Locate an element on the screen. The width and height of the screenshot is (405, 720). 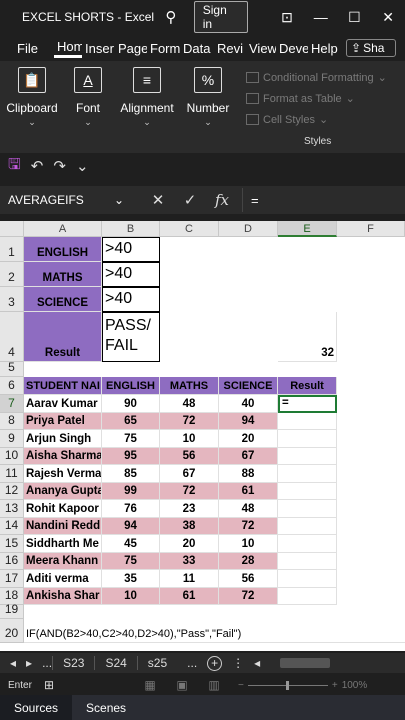
search-icon: ⚲ is located at coordinates (171, 17).